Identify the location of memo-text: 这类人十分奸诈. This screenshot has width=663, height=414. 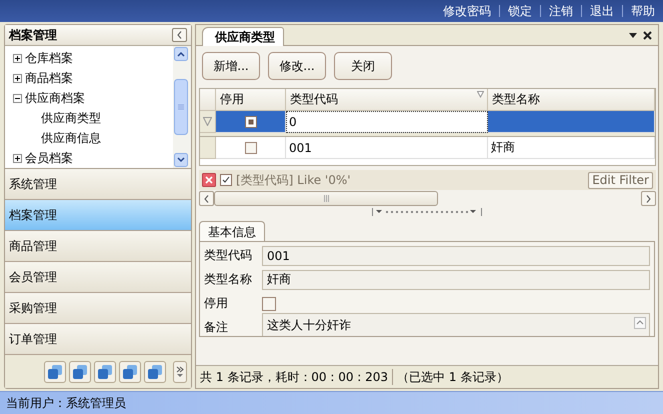
(309, 325).